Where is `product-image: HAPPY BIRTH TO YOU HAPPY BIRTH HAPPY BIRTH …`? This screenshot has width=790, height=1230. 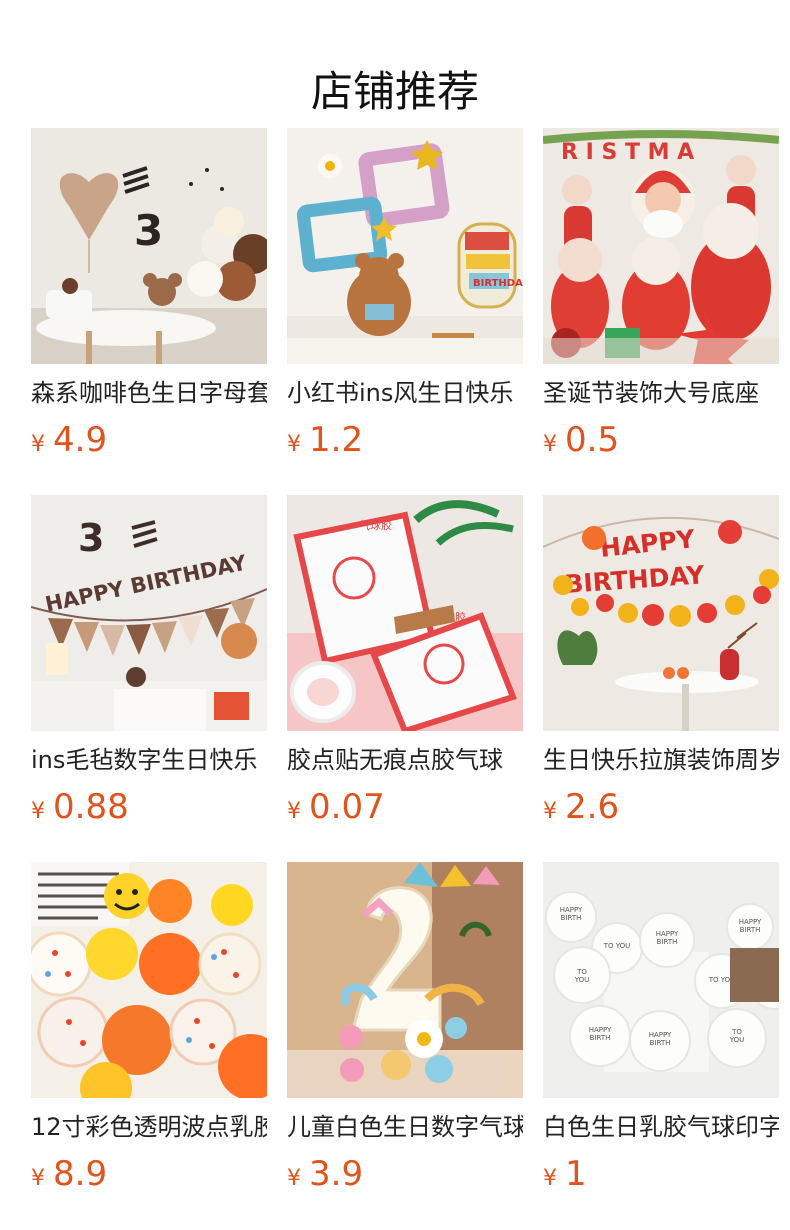
product-image: HAPPY BIRTH TO YOU HAPPY BIRTH HAPPY BIRTH … is located at coordinates (661, 980).